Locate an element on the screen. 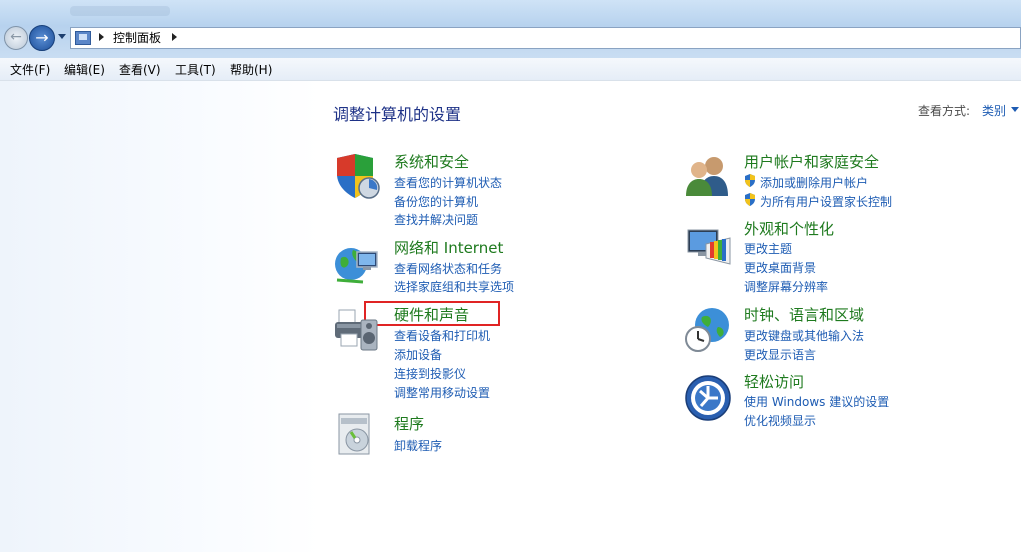 The height and width of the screenshot is (552, 1021). link-add-device: 添加设备 is located at coordinates (418, 354).